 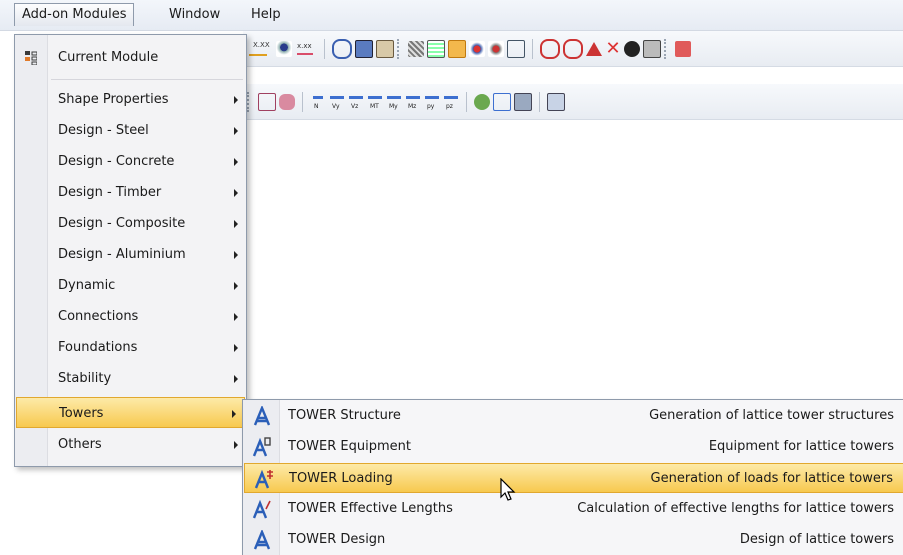 I want to click on result-pz-icon: pz, so click(x=451, y=102).